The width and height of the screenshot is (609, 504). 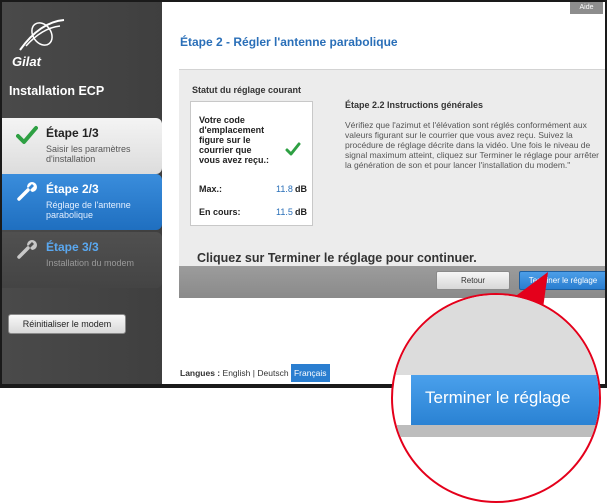 I want to click on current-unit: dB, so click(x=301, y=212).